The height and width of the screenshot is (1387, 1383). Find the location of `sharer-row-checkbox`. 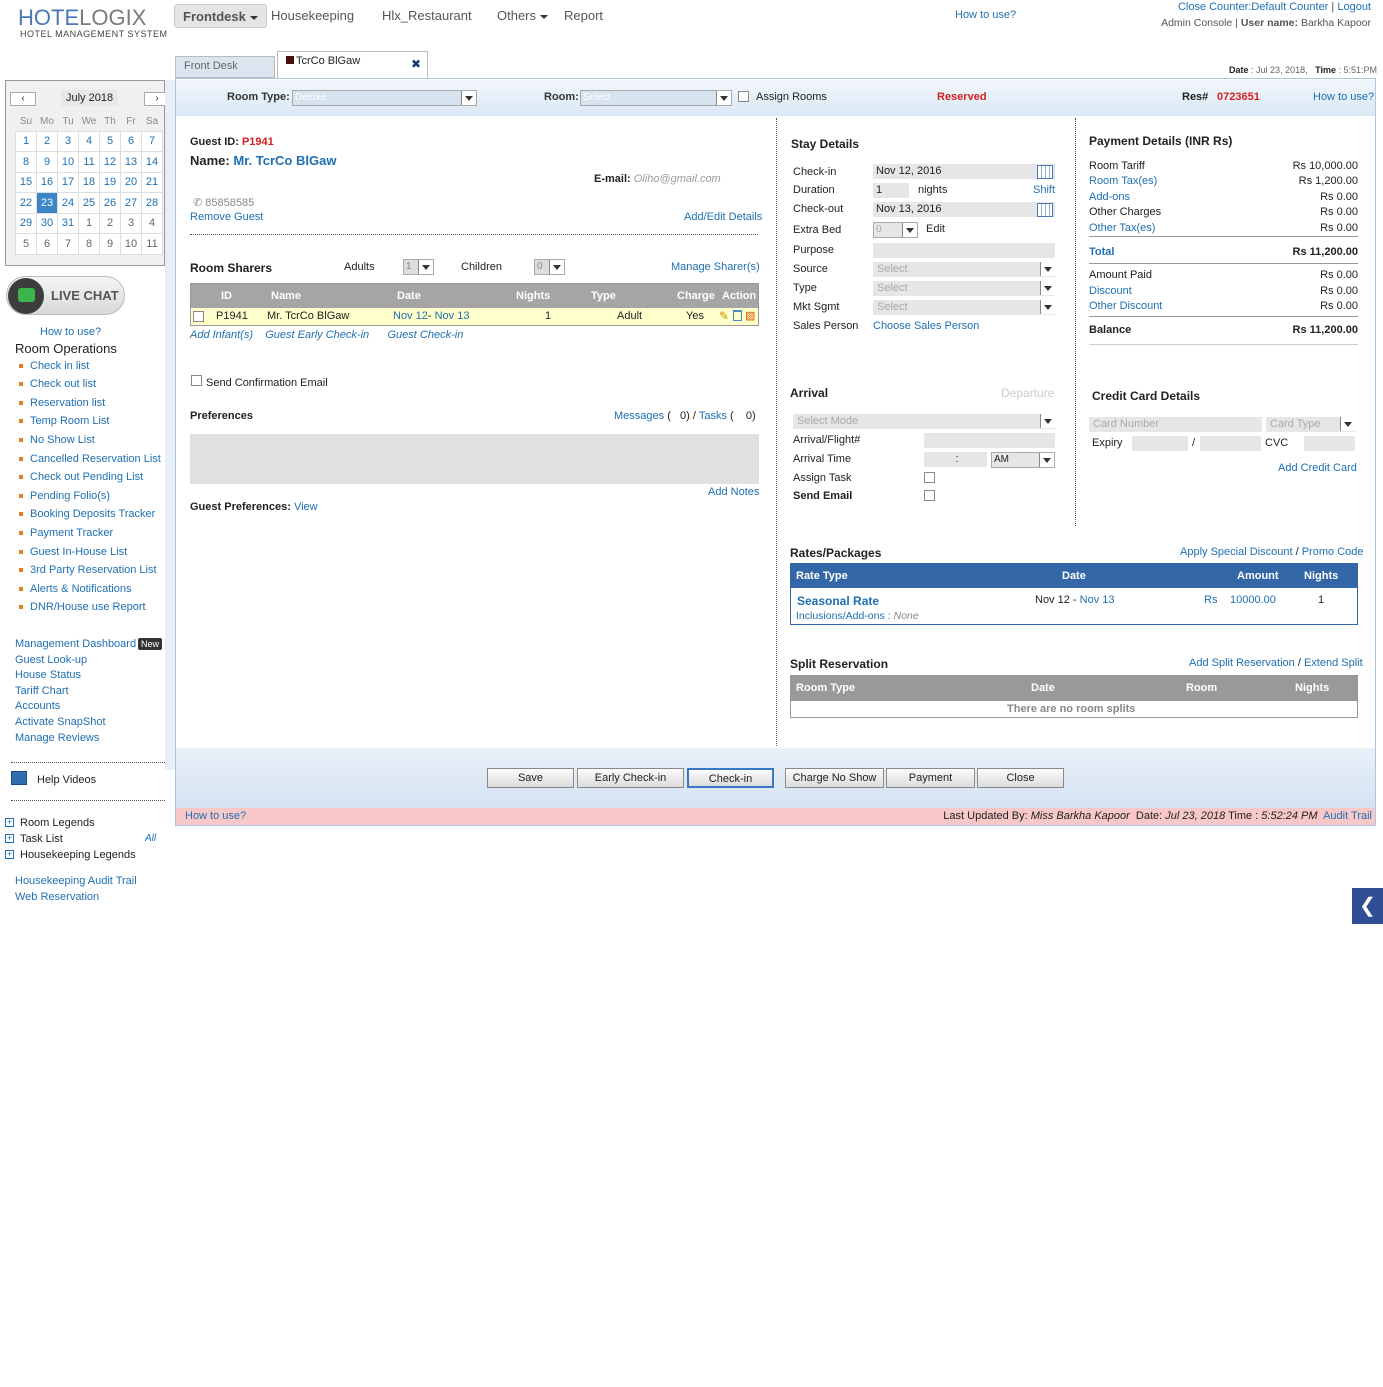

sharer-row-checkbox is located at coordinates (198, 316).